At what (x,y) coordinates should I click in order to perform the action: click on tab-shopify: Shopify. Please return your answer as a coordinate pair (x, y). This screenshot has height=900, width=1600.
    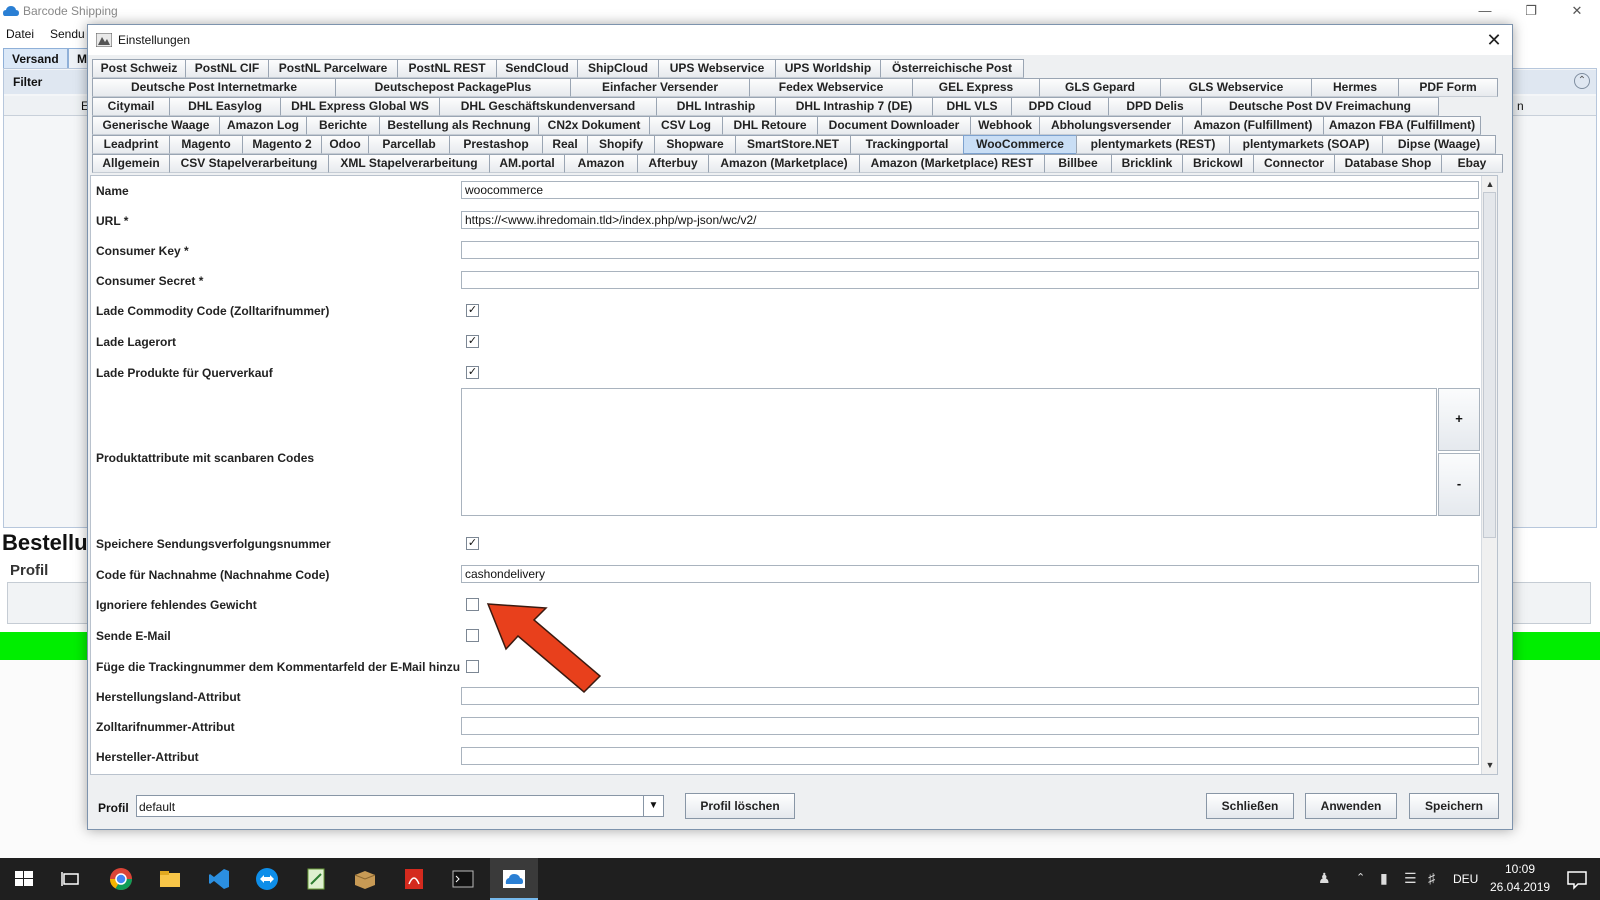
    Looking at the image, I should click on (621, 144).